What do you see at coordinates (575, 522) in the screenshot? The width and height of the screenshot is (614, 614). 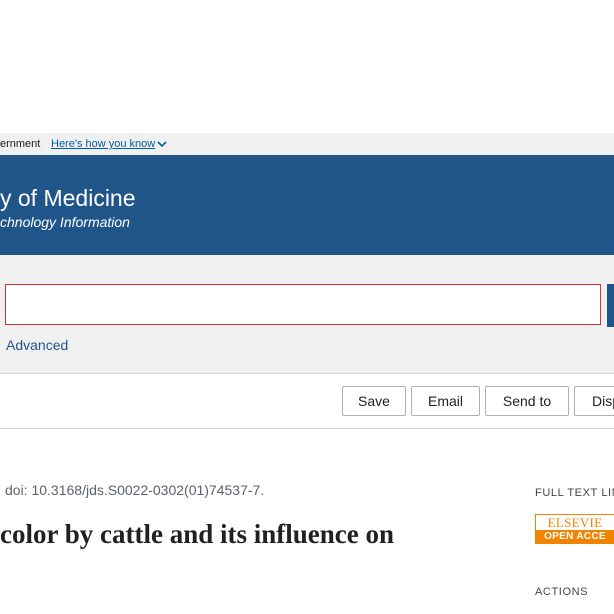 I see `elsevier-logo: ELSEVIE` at bounding box center [575, 522].